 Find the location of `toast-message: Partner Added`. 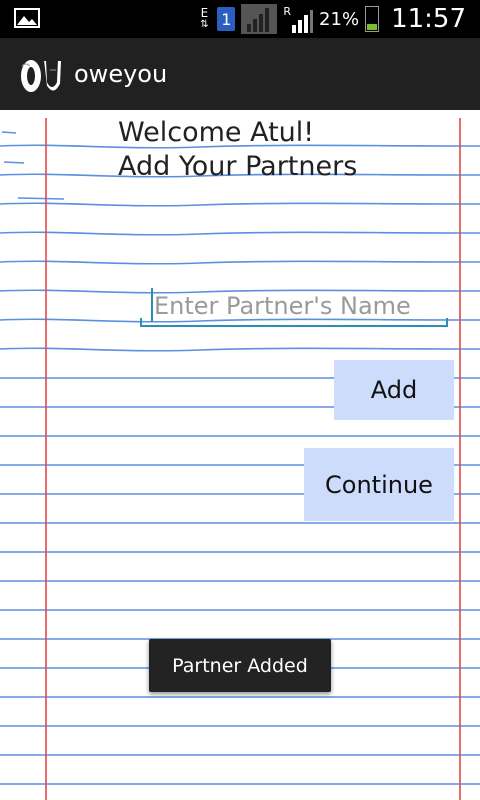

toast-message: Partner Added is located at coordinates (240, 665).